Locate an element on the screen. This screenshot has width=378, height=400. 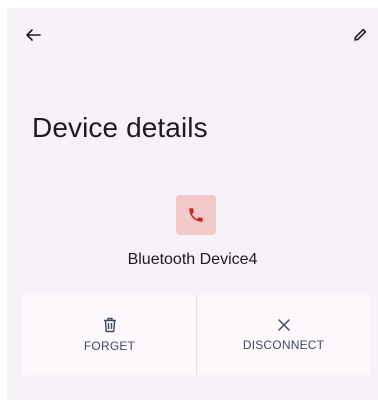
phone-icon is located at coordinates (196, 215).